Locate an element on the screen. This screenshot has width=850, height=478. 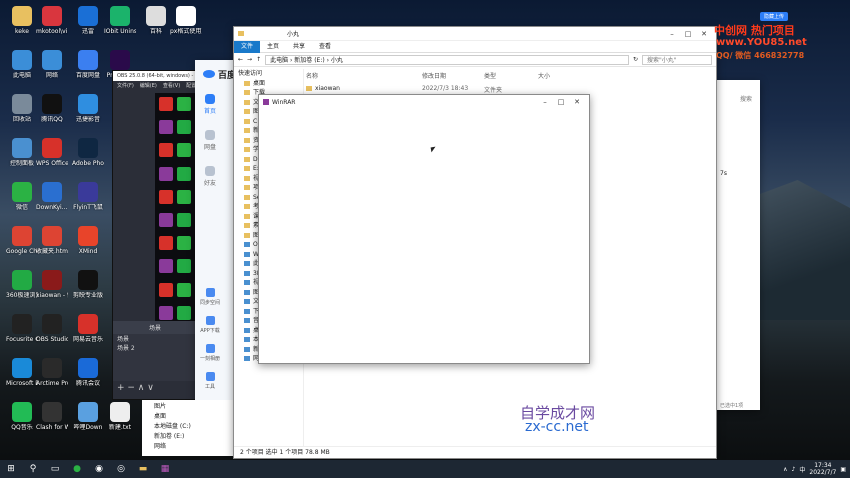
file-row: xiaowan 2022/7/3 18:43 文件夹 is located at coordinates (422, 89).